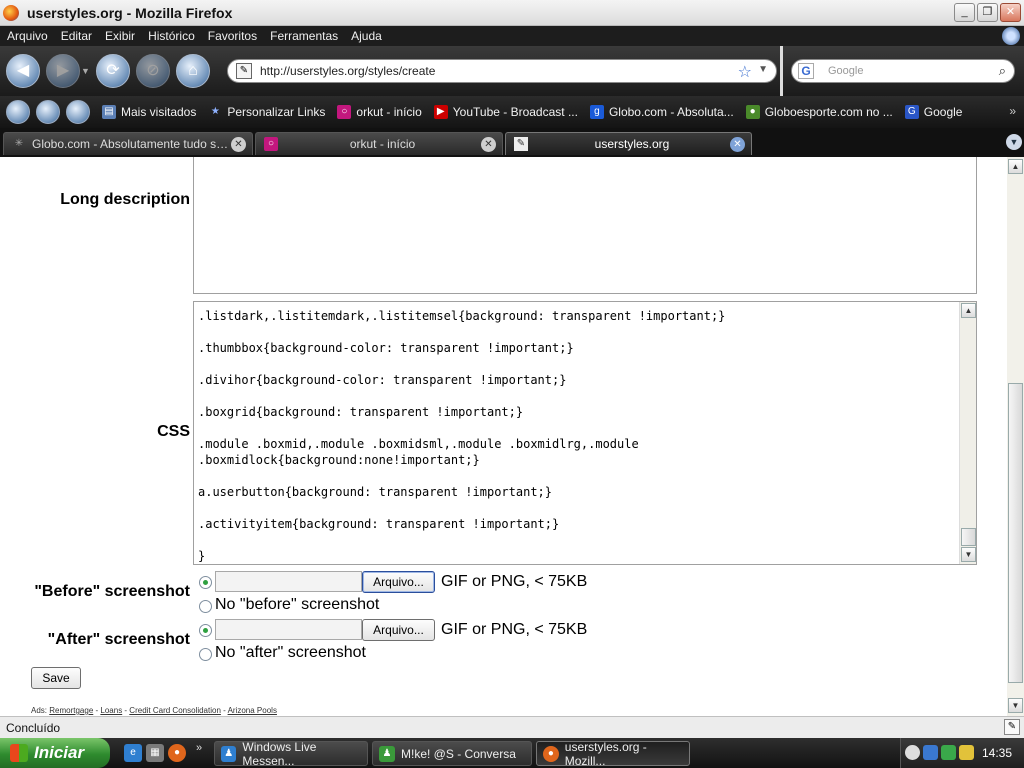 This screenshot has width=1024, height=768. Describe the element at coordinates (111, 710) in the screenshot. I see `ad-link: Loans` at that location.